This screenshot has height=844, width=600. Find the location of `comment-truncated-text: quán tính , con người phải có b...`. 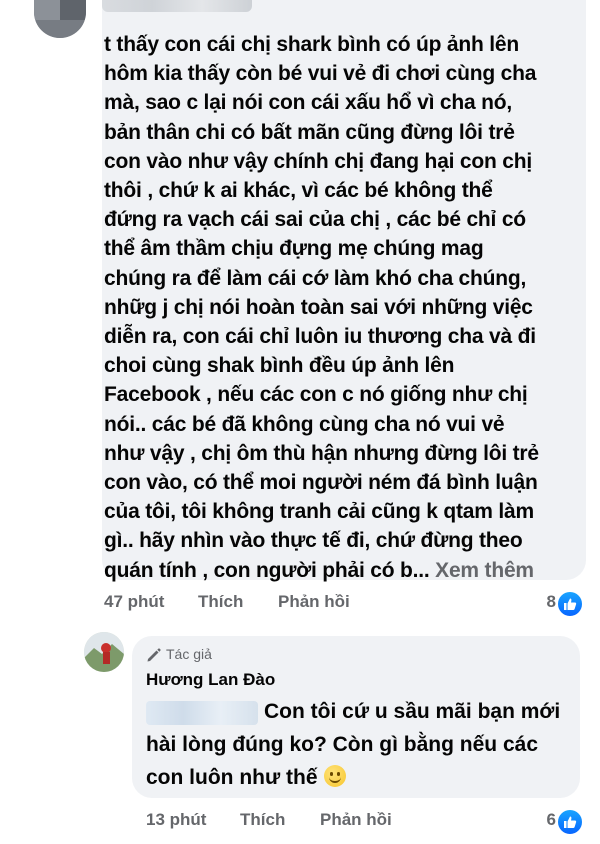

comment-truncated-text: quán tính , con người phải có b... is located at coordinates (267, 570).